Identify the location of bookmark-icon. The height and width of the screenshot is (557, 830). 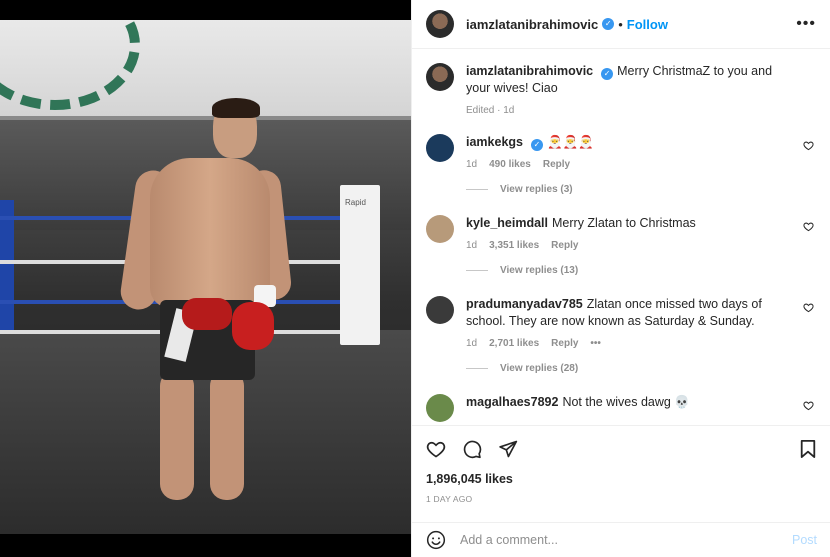
(808, 449).